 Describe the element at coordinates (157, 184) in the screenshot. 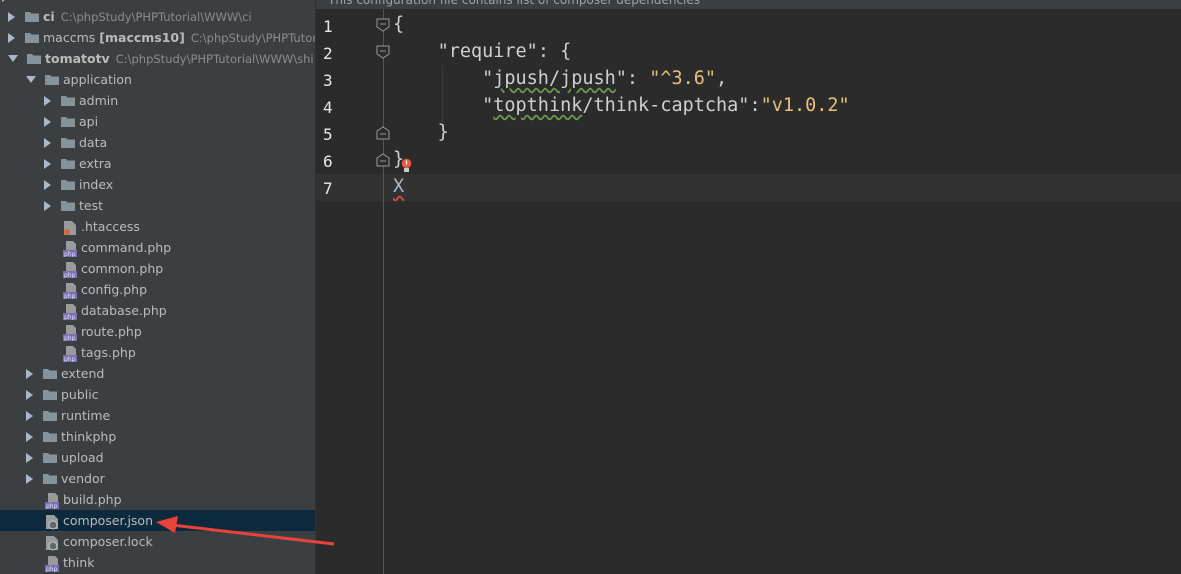

I see `tree-folder-index: index` at that location.